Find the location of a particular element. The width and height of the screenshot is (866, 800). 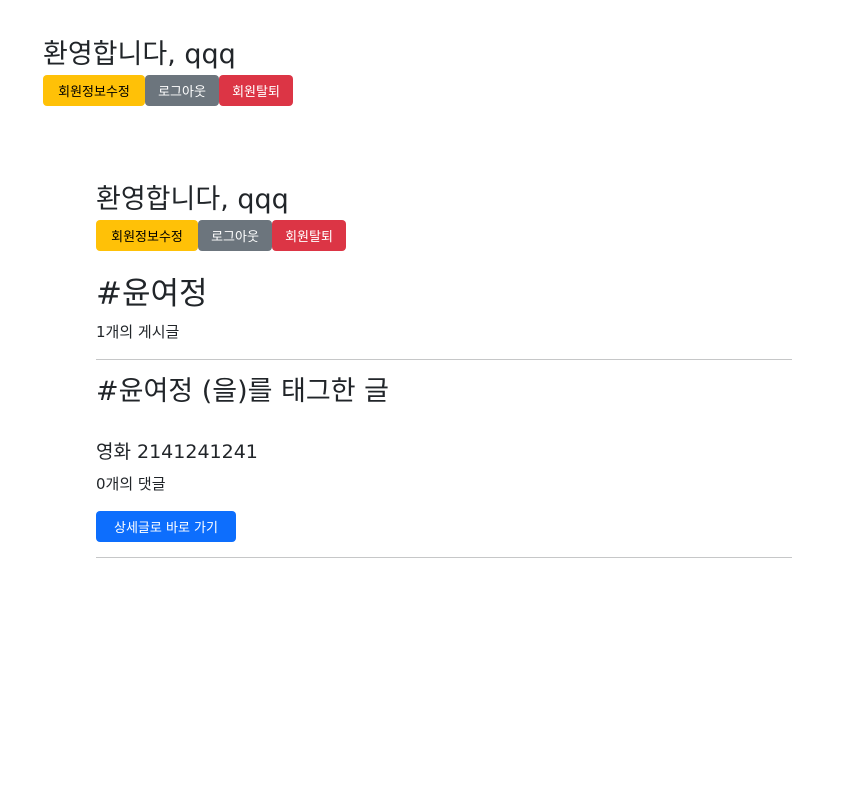

account-button-group: 회원정보수정 로그아웃 회원탈퇴 is located at coordinates (168, 90).